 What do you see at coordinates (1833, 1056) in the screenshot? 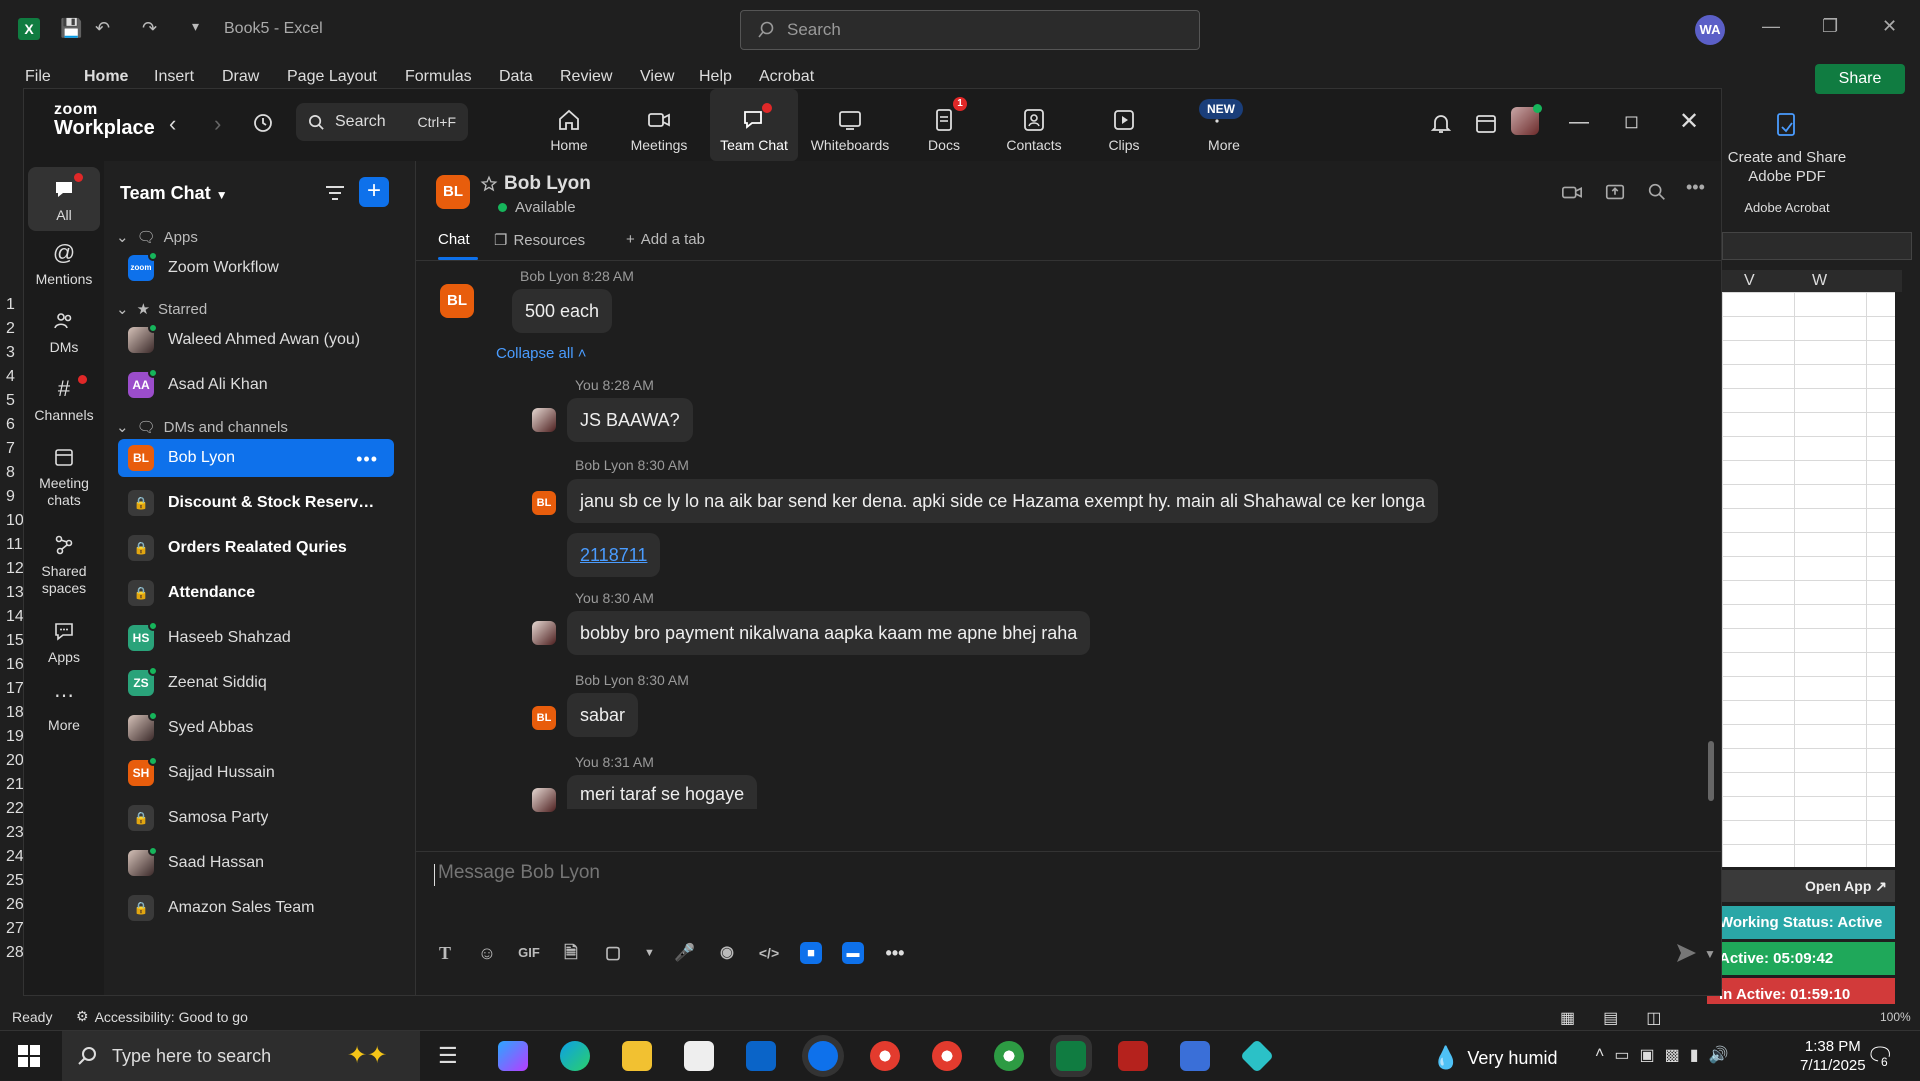
I see `clock: 1:38 PM 7/11/2025` at bounding box center [1833, 1056].